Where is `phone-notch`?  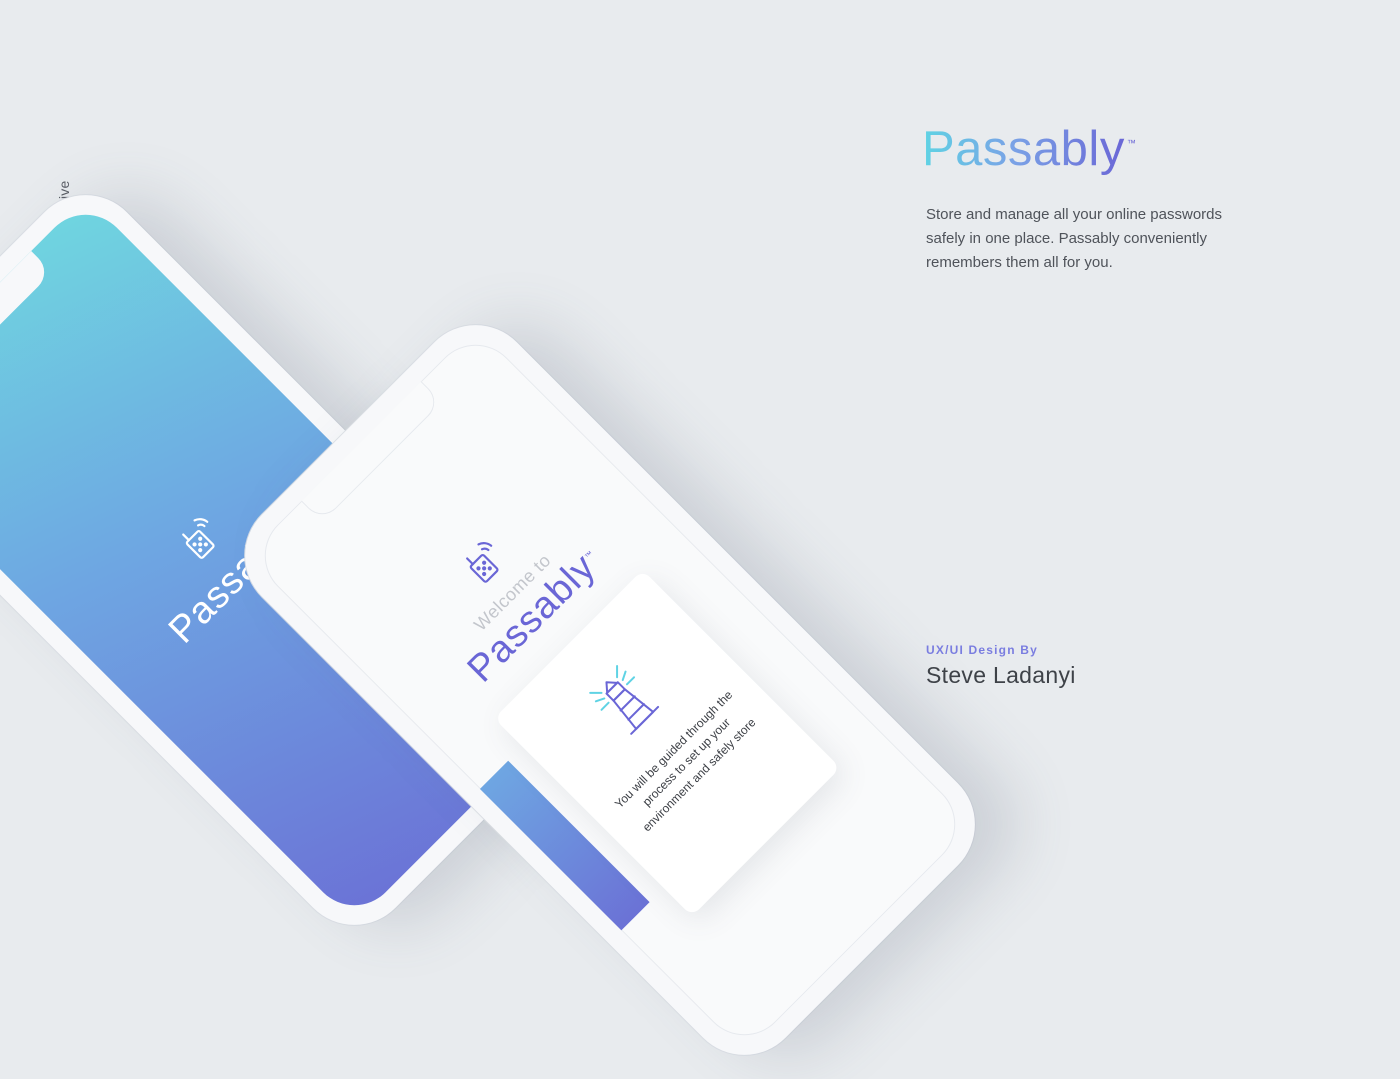
phone-notch is located at coordinates (26, 321).